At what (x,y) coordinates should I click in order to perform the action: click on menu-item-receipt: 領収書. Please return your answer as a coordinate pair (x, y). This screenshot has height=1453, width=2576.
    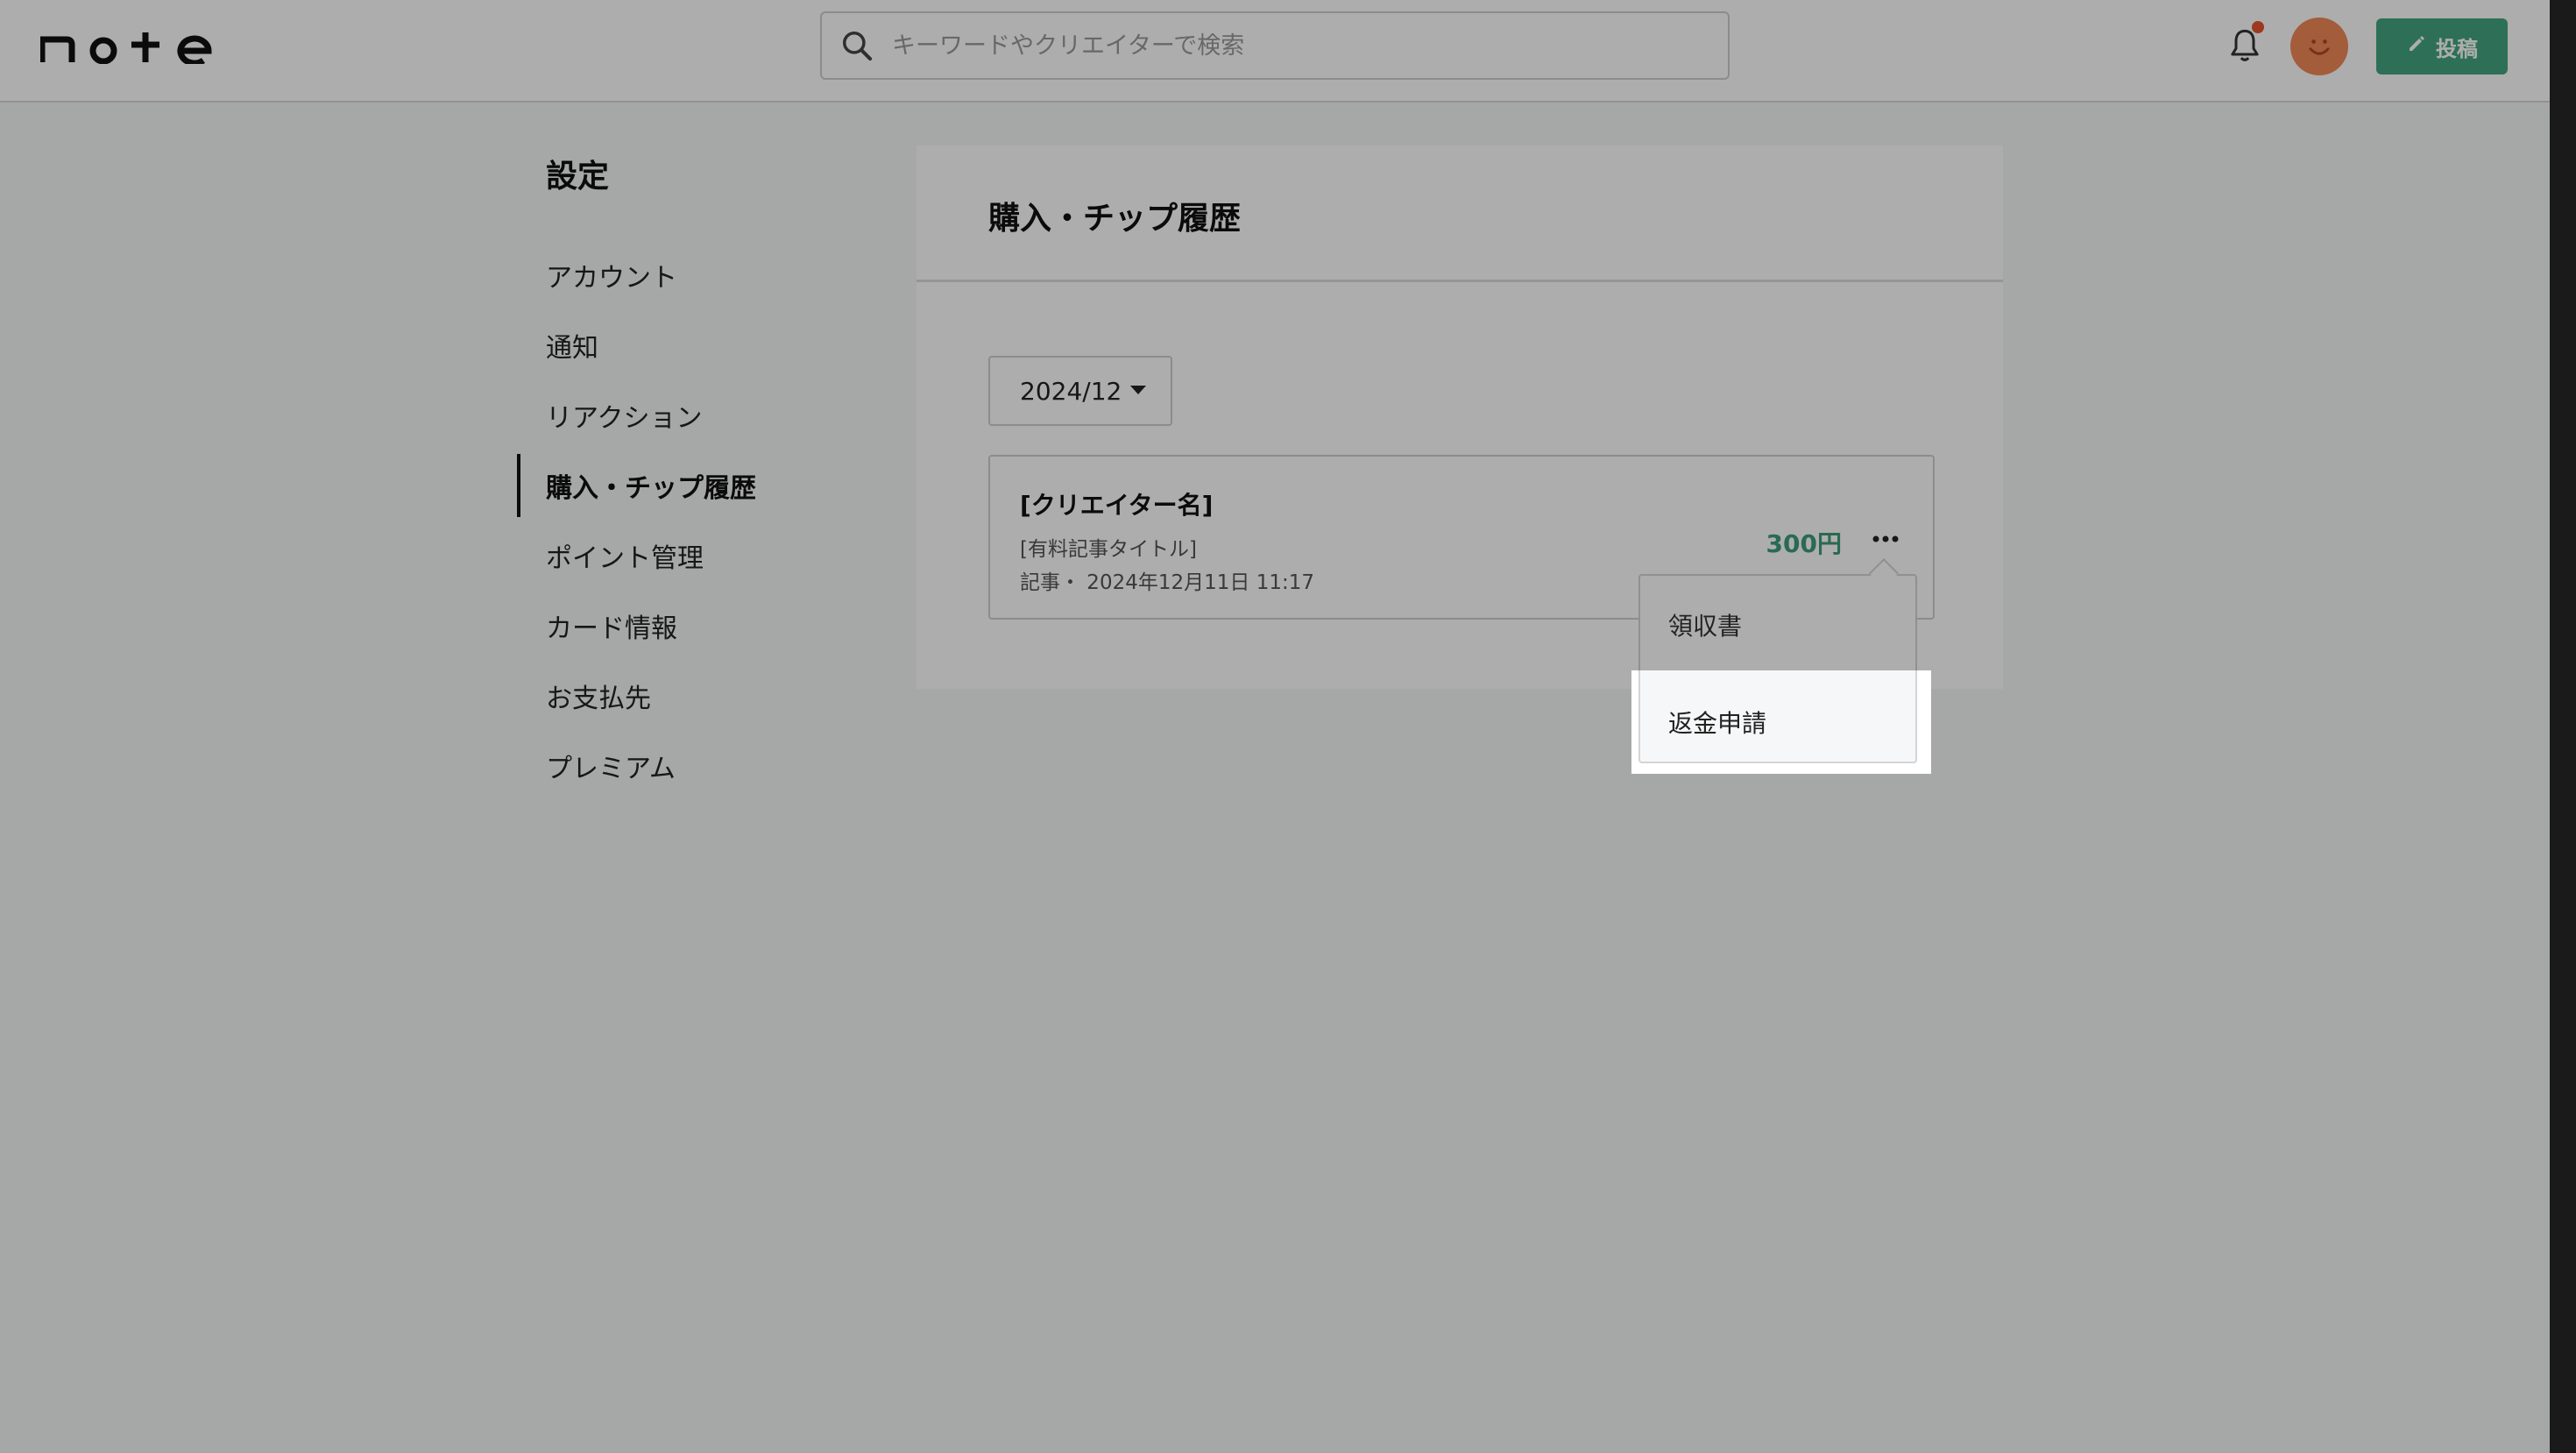
    Looking at the image, I should click on (1777, 625).